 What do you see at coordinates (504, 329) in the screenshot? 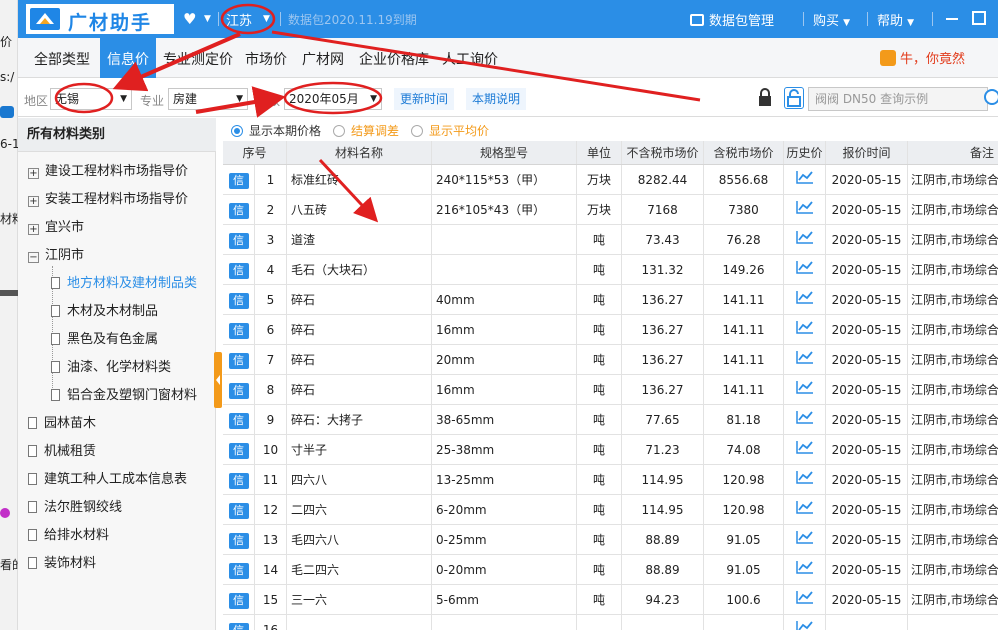
I see `cell-spec: 16mm` at bounding box center [504, 329].